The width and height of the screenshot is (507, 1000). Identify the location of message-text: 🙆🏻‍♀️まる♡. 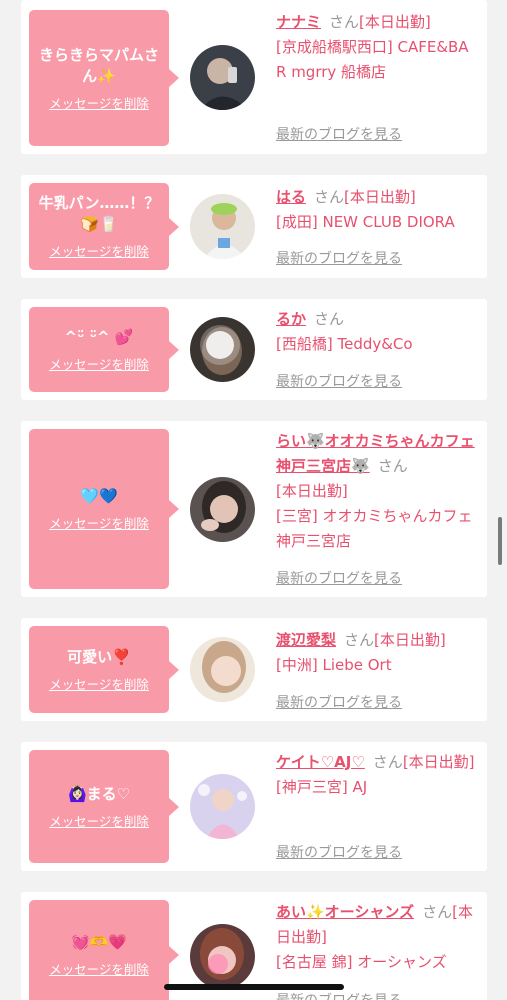
(99, 793).